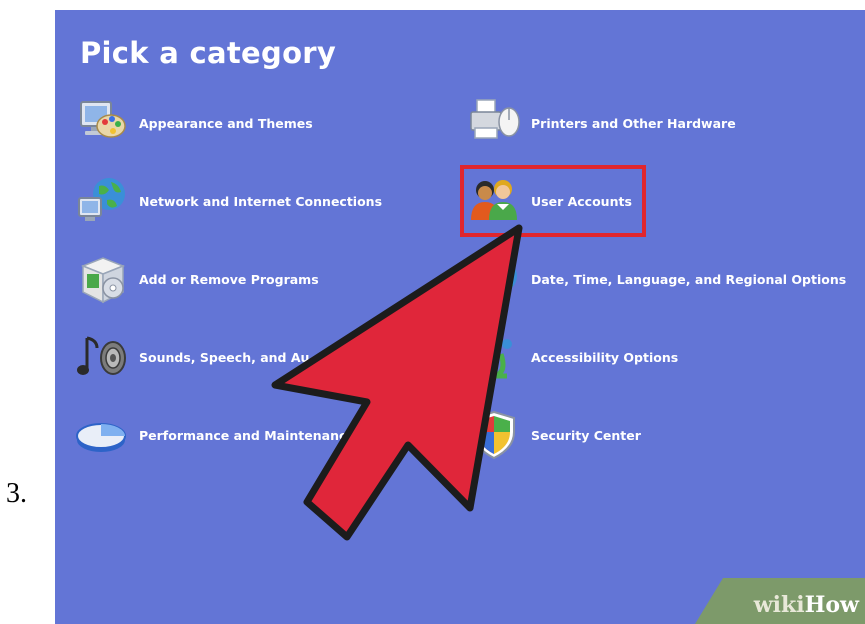 Image resolution: width=865 pixels, height=624 pixels. Describe the element at coordinates (494, 435) in the screenshot. I see `security-shield-icon` at that location.